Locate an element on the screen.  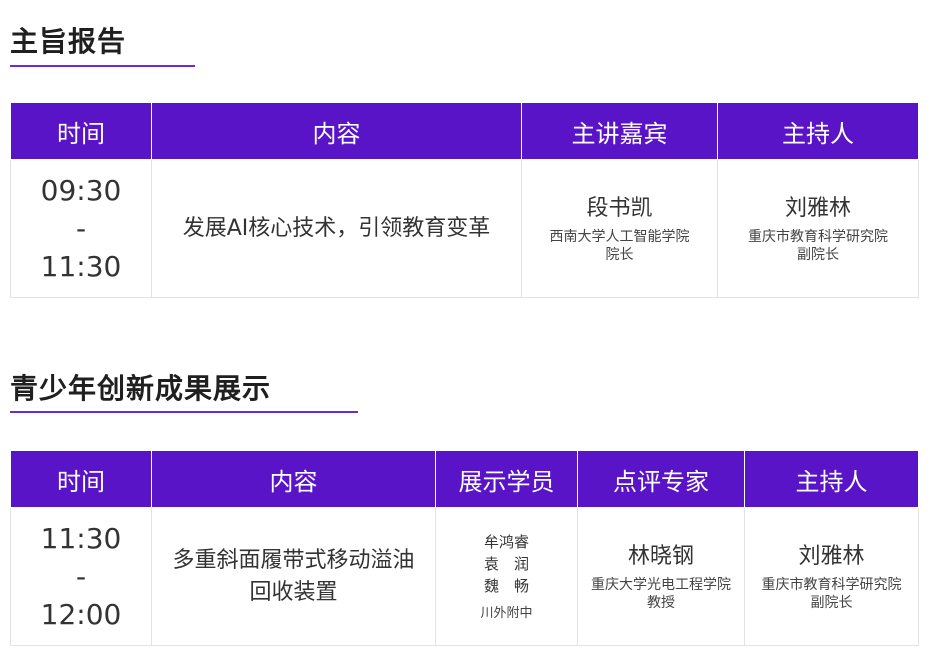
content-line-2: 回收装置 is located at coordinates (293, 592).